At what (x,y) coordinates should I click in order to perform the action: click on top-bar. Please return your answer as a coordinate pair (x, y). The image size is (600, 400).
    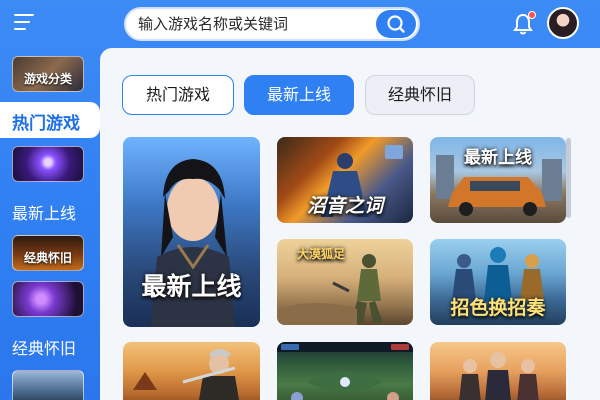
    Looking at the image, I should click on (300, 25).